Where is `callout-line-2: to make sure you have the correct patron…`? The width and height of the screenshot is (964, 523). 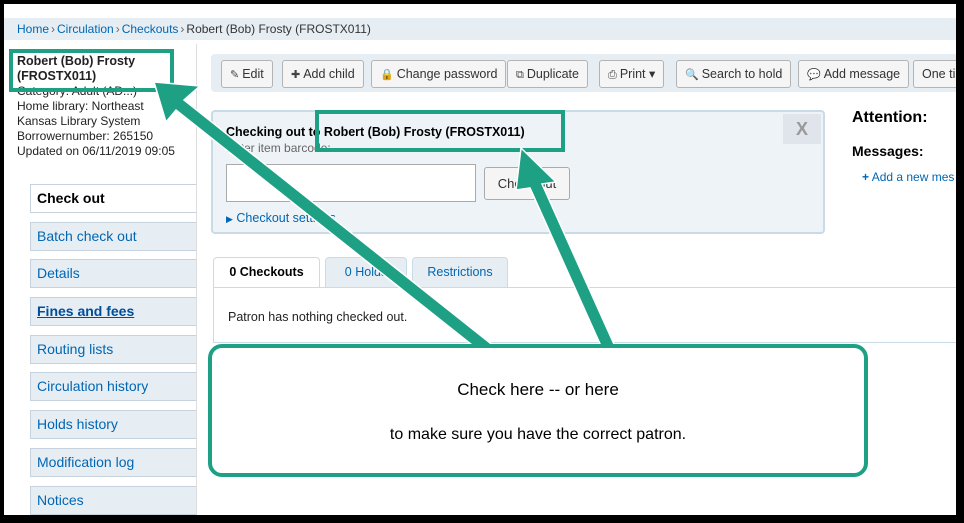
callout-line-2: to make sure you have the correct patron… is located at coordinates (538, 434).